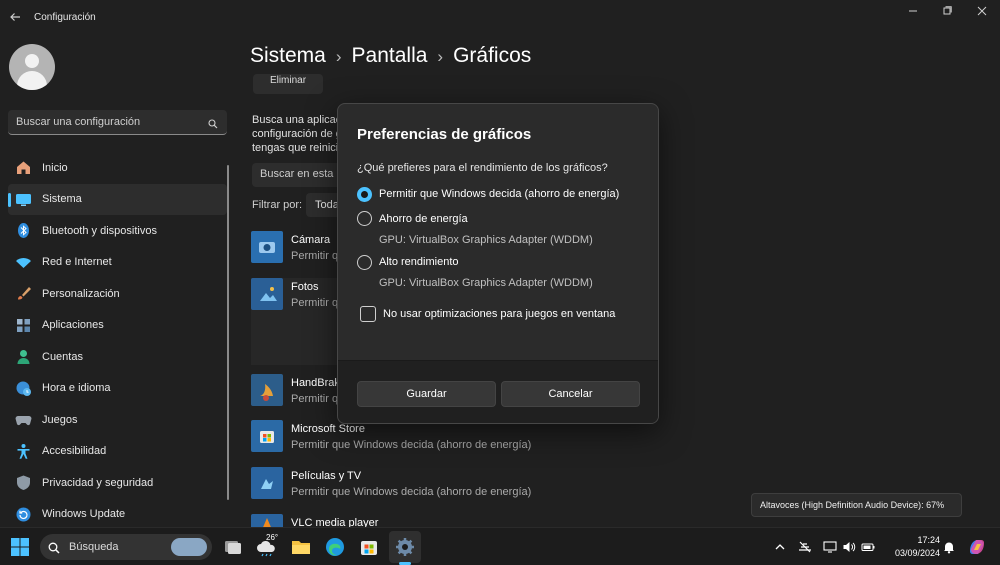  Describe the element at coordinates (288, 55) in the screenshot. I see `breadcrumb-sistema: Sistema` at that location.